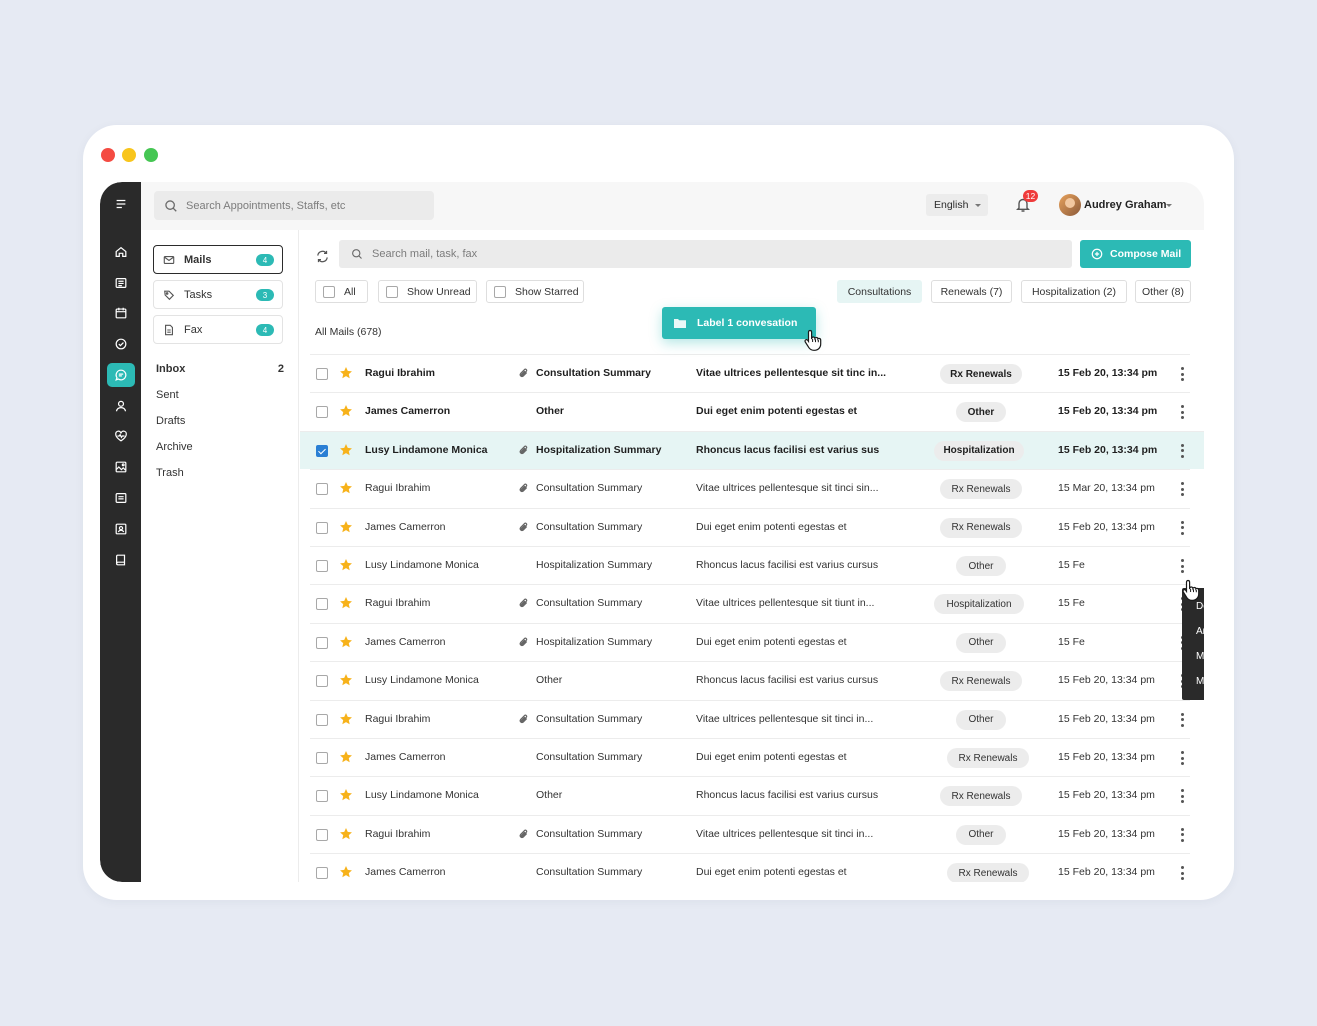  Describe the element at coordinates (121, 560) in the screenshot. I see `book-icon` at that location.